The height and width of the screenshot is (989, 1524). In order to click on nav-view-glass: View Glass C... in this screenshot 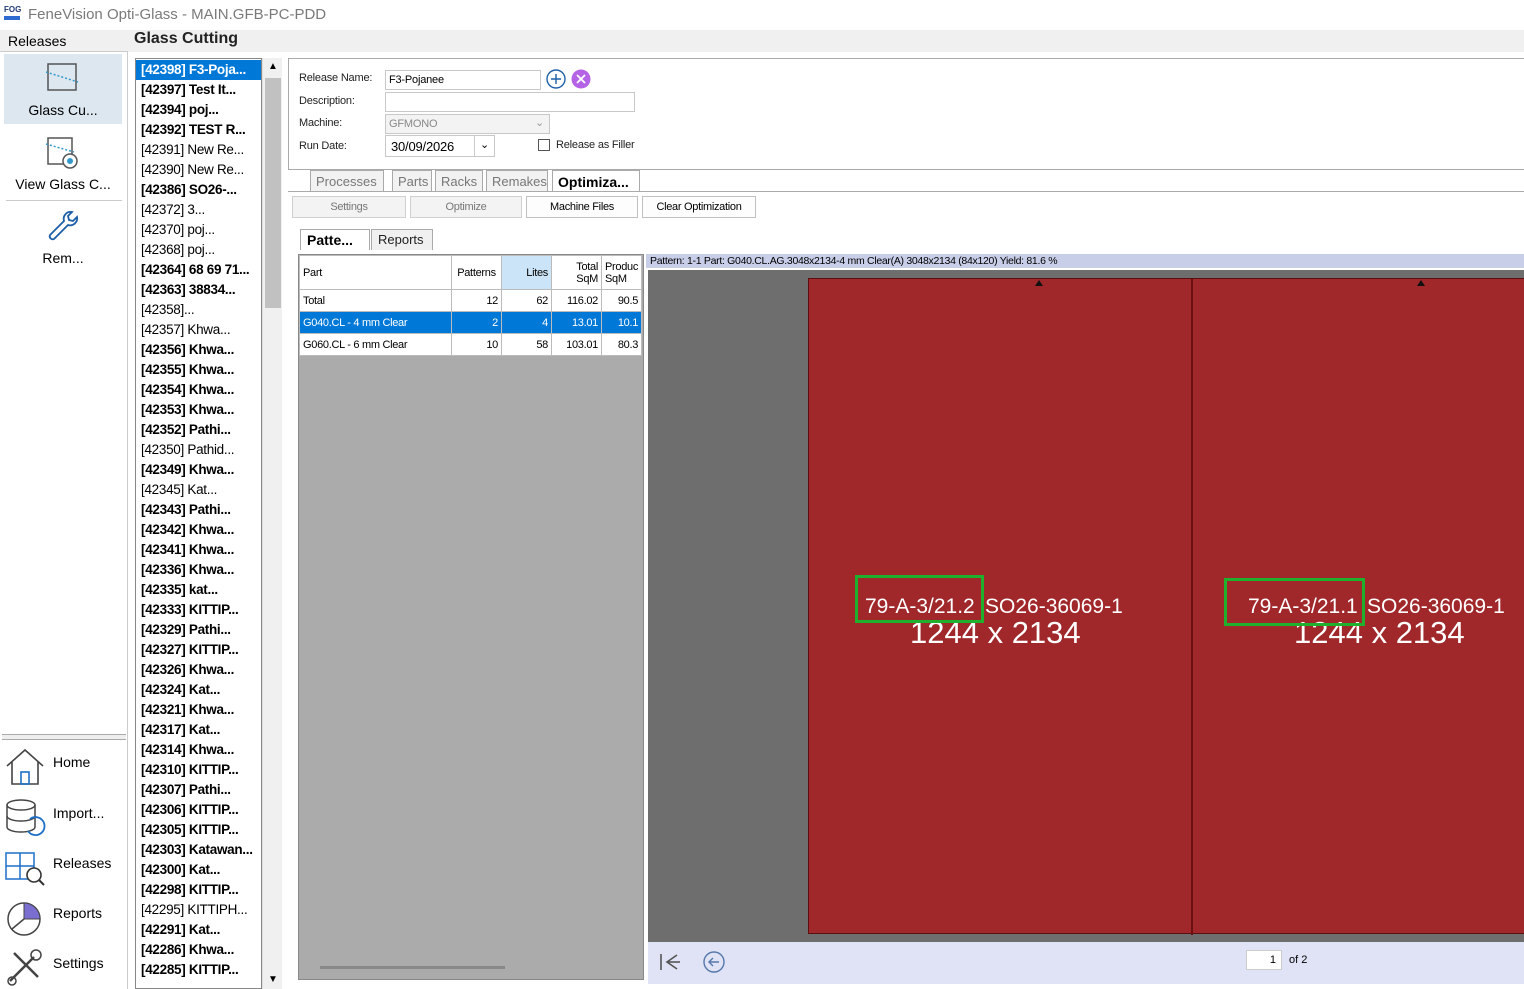, I will do `click(63, 163)`.